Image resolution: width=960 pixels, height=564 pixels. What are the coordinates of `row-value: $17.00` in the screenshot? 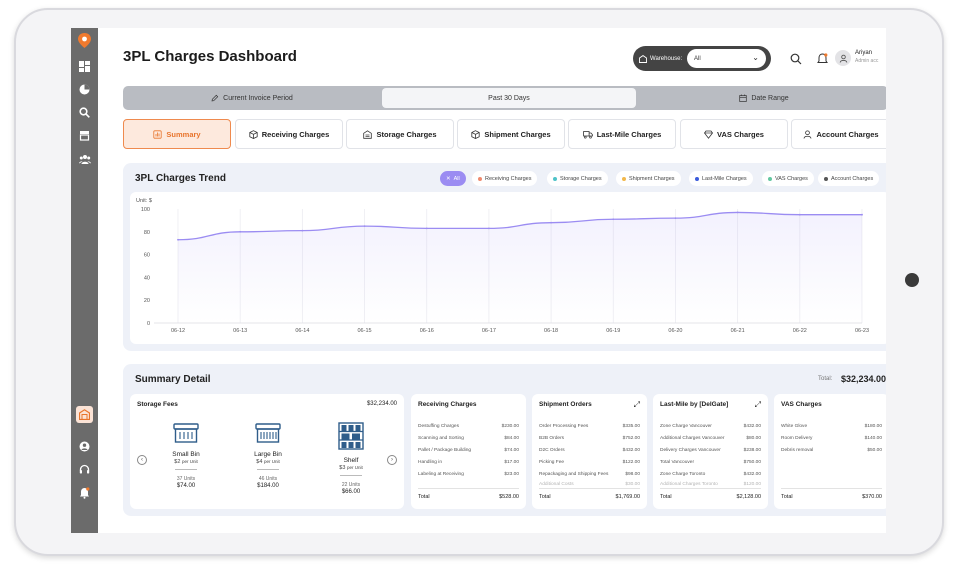 It's located at (511, 462).